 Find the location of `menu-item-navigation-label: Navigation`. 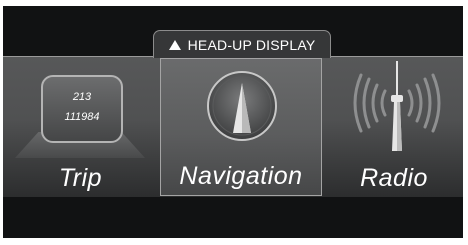

menu-item-navigation-label: Navigation is located at coordinates (241, 176).